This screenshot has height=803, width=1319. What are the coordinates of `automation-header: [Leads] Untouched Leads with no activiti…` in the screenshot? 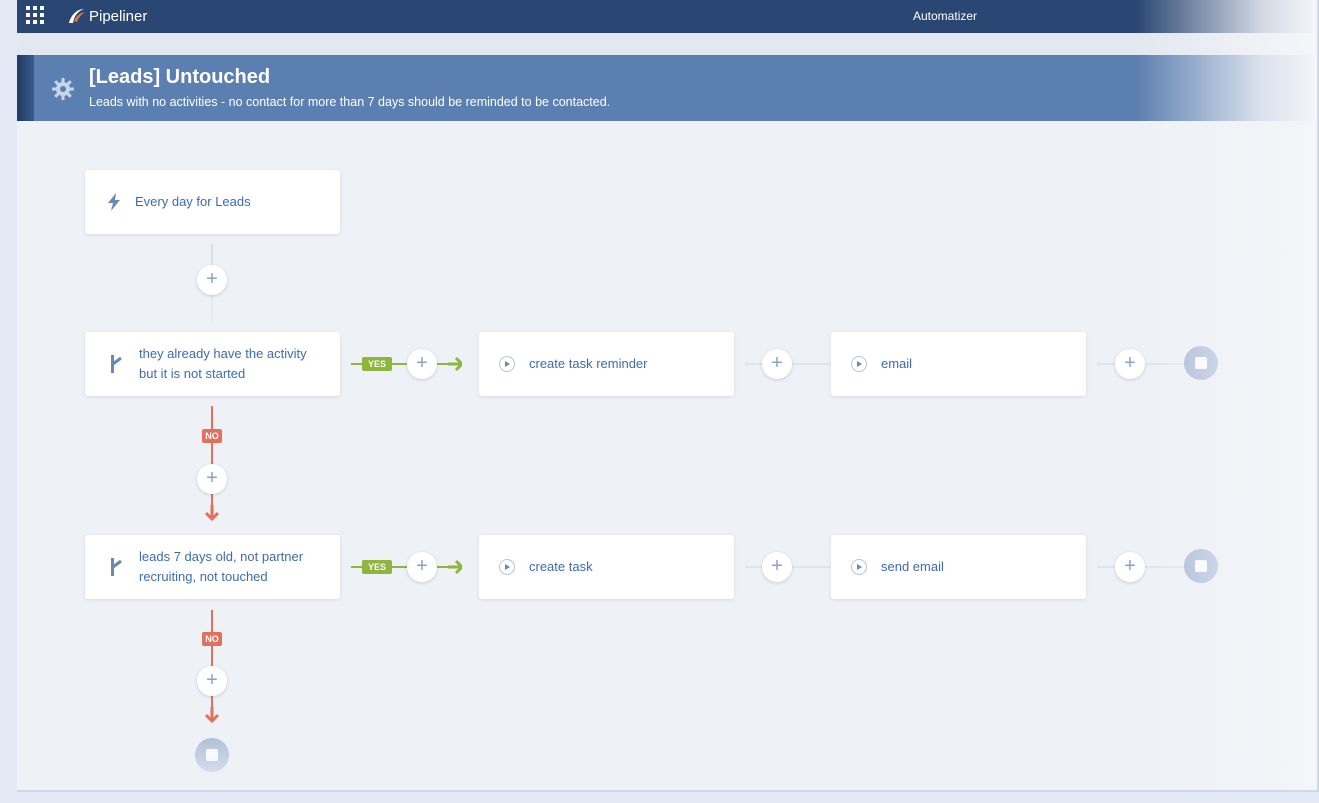 It's located at (675, 88).